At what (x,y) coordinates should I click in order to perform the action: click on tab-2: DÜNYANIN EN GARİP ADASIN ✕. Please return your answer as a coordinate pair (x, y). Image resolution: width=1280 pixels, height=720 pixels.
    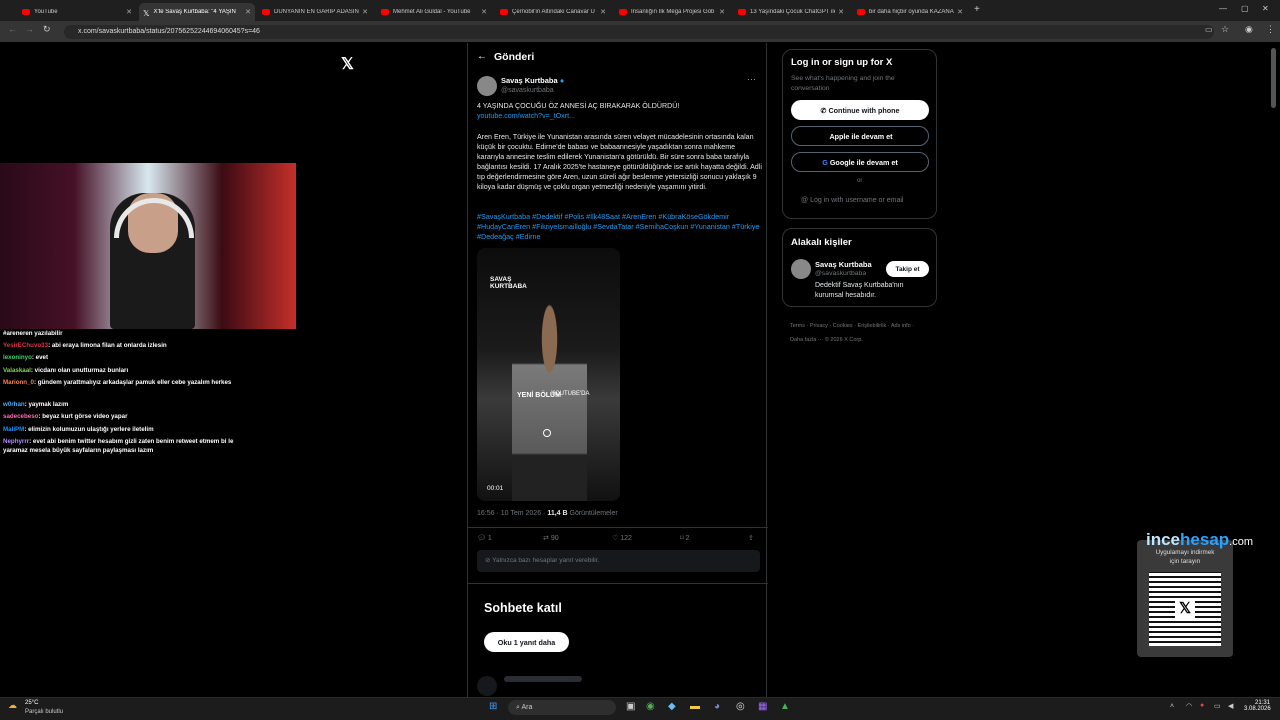
    Looking at the image, I should click on (315, 12).